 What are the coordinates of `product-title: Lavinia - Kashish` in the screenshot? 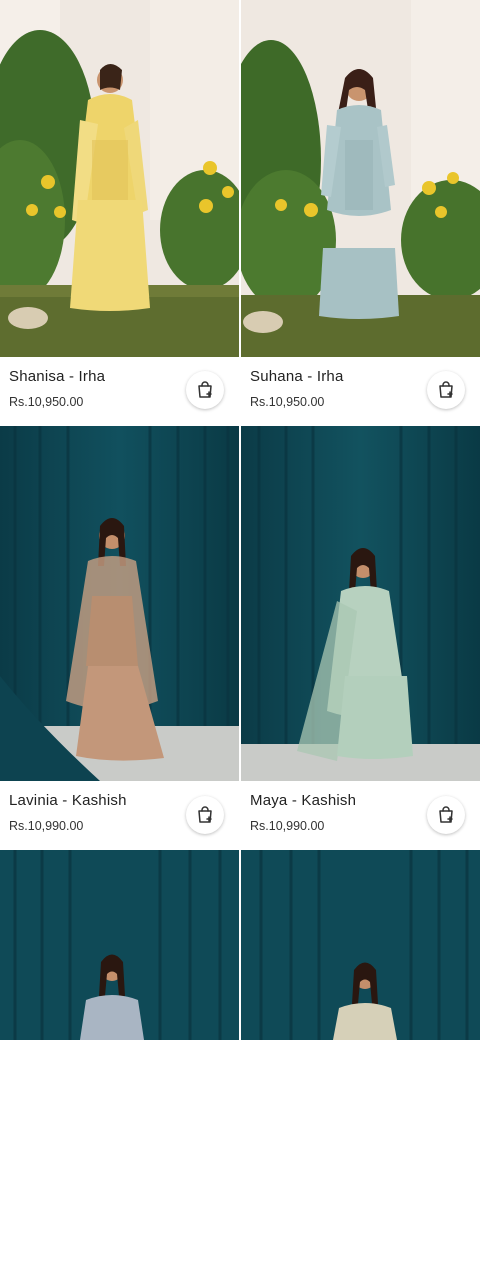 It's located at (68, 800).